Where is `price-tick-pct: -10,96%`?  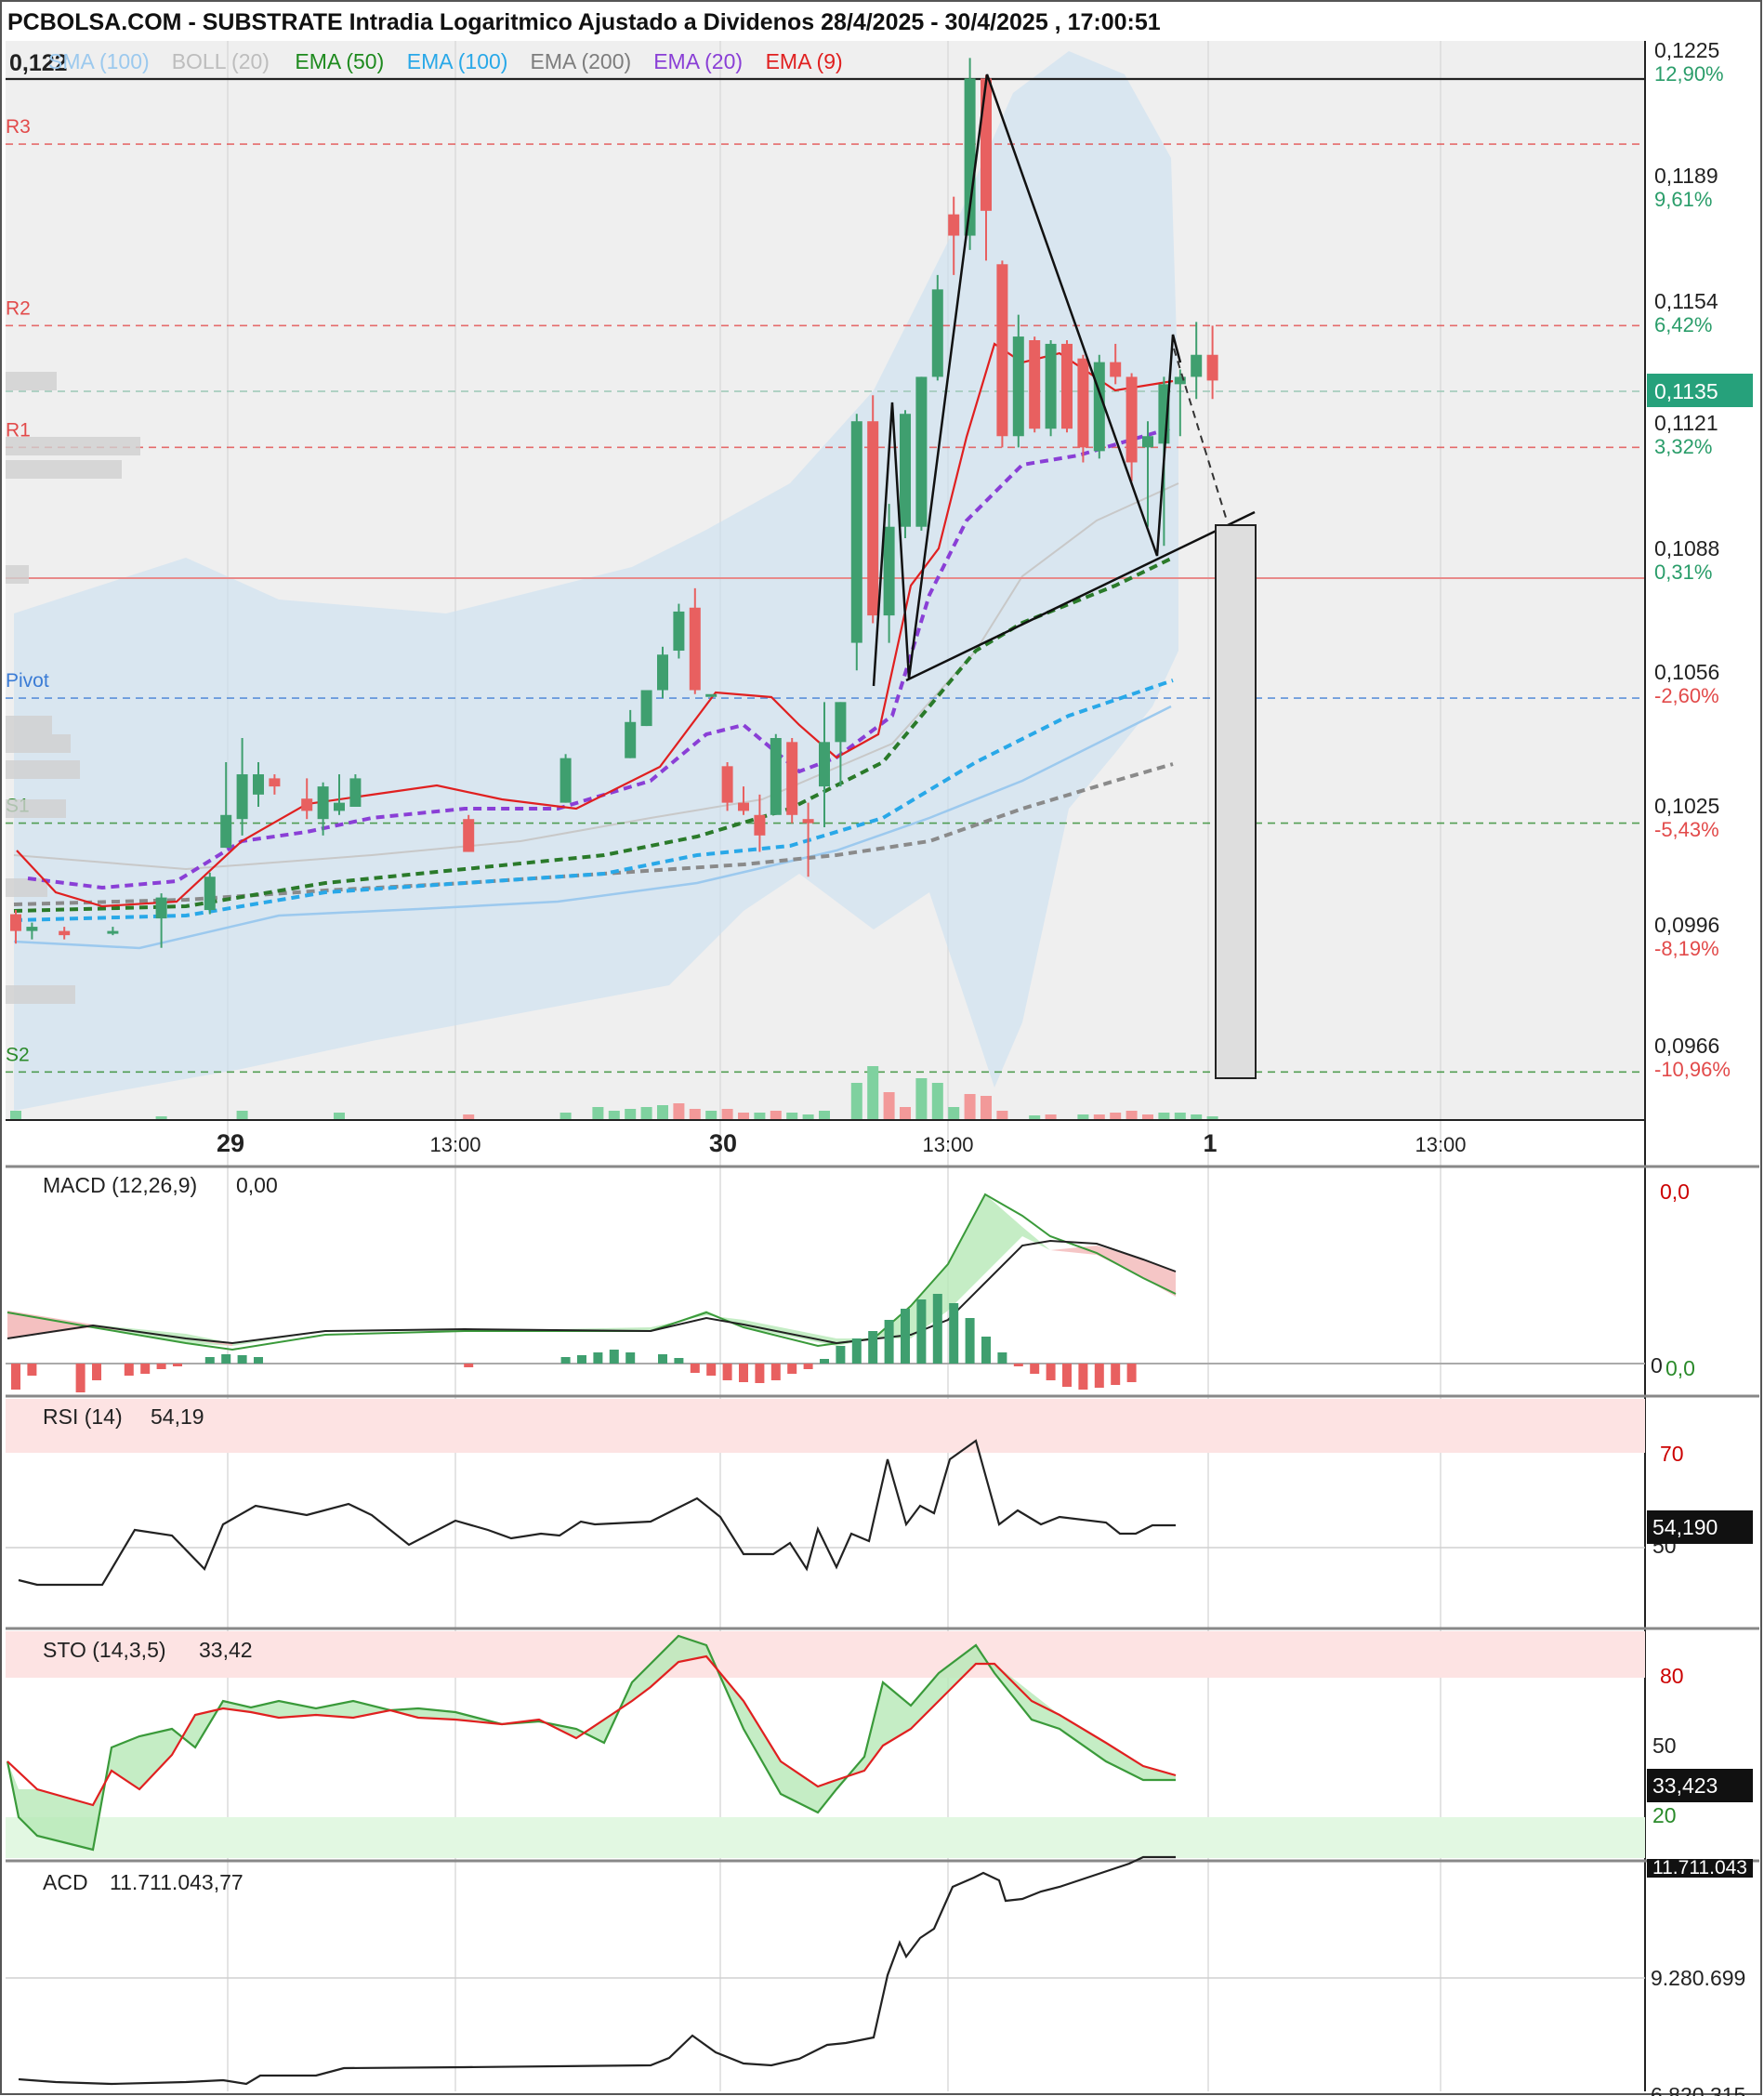
price-tick-pct: -10,96% is located at coordinates (1692, 1069).